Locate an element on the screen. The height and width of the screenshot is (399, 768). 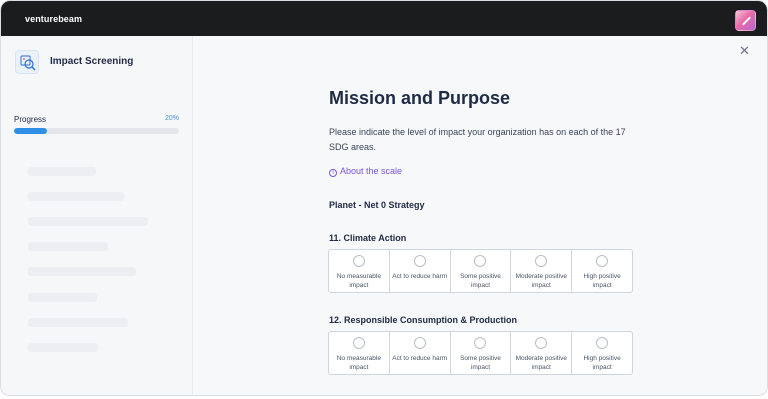
close-icon: ✕ is located at coordinates (744, 50).